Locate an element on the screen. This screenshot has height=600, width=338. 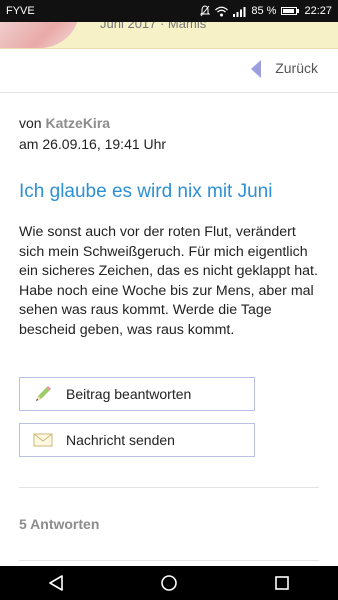
battery-icon is located at coordinates (290, 11).